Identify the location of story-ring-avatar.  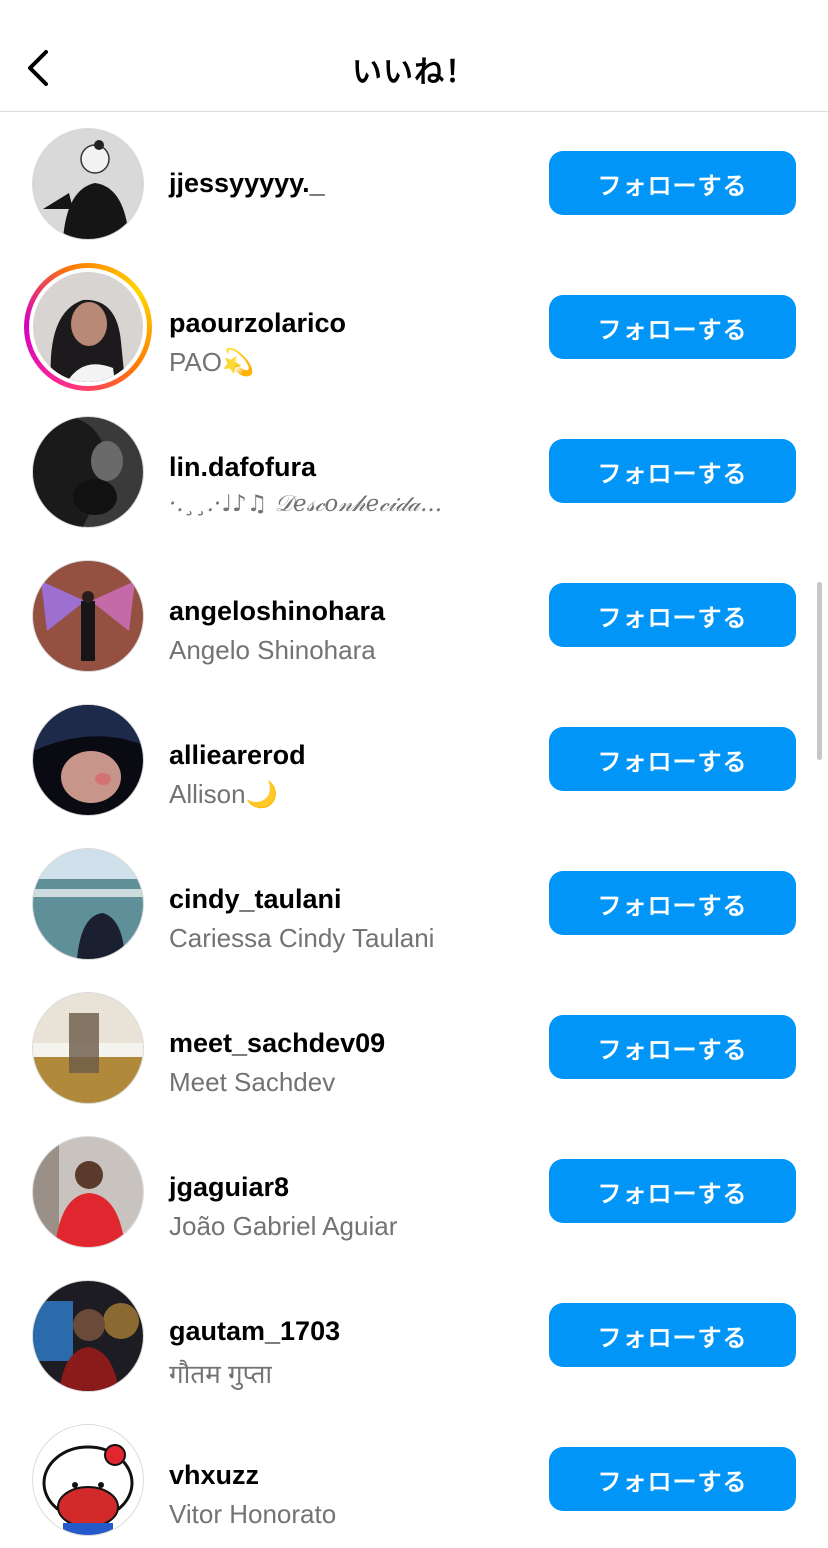
(88, 327).